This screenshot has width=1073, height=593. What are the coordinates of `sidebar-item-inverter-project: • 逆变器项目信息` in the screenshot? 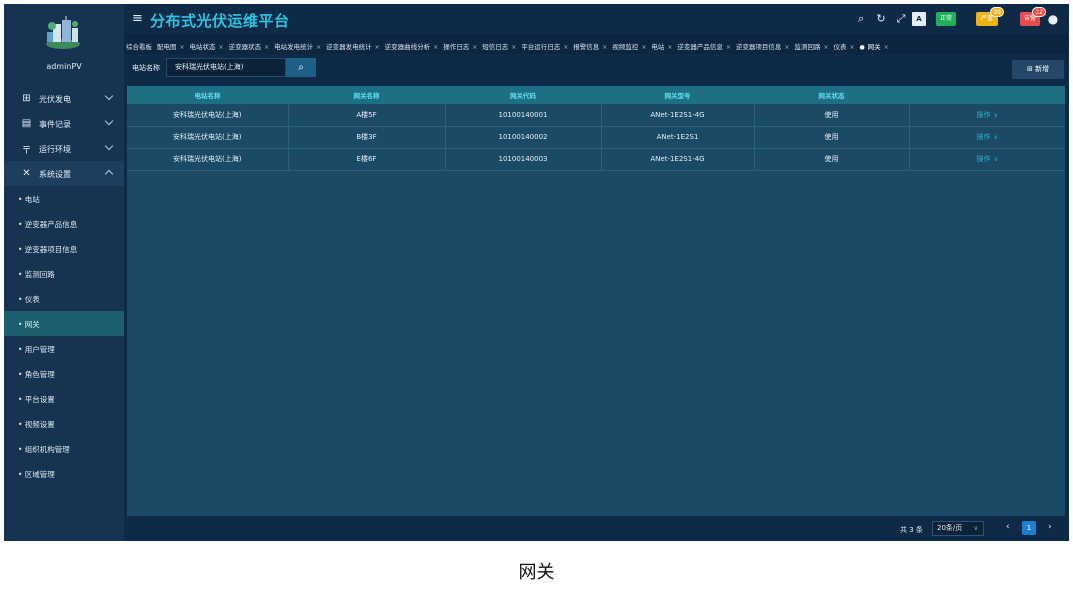 It's located at (64, 248).